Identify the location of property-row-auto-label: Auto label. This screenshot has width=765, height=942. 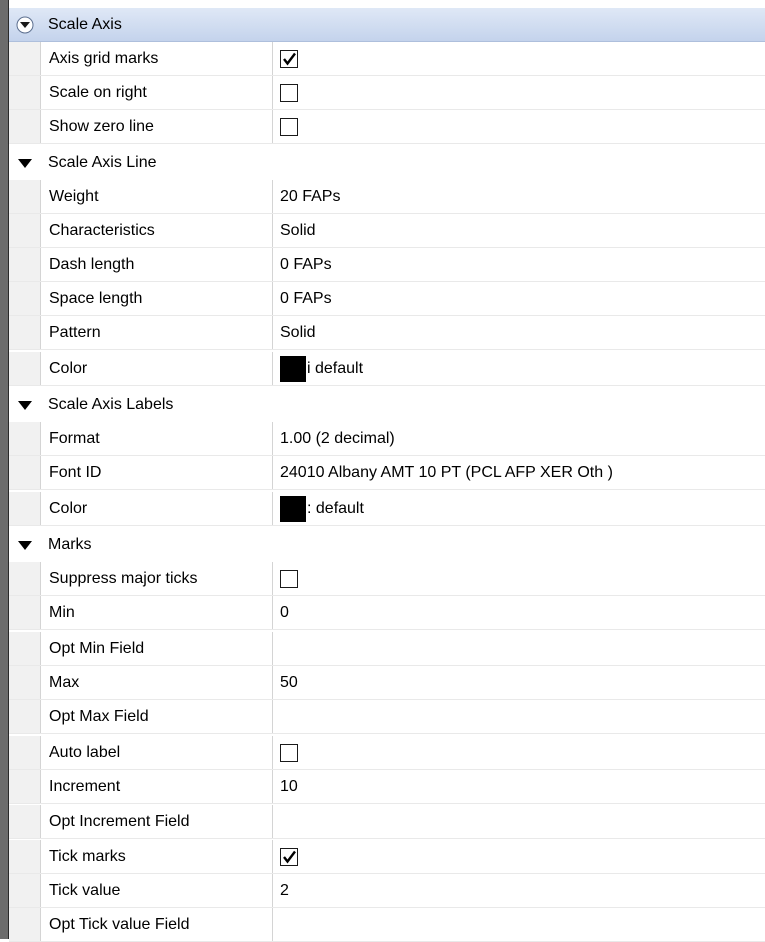
(387, 753).